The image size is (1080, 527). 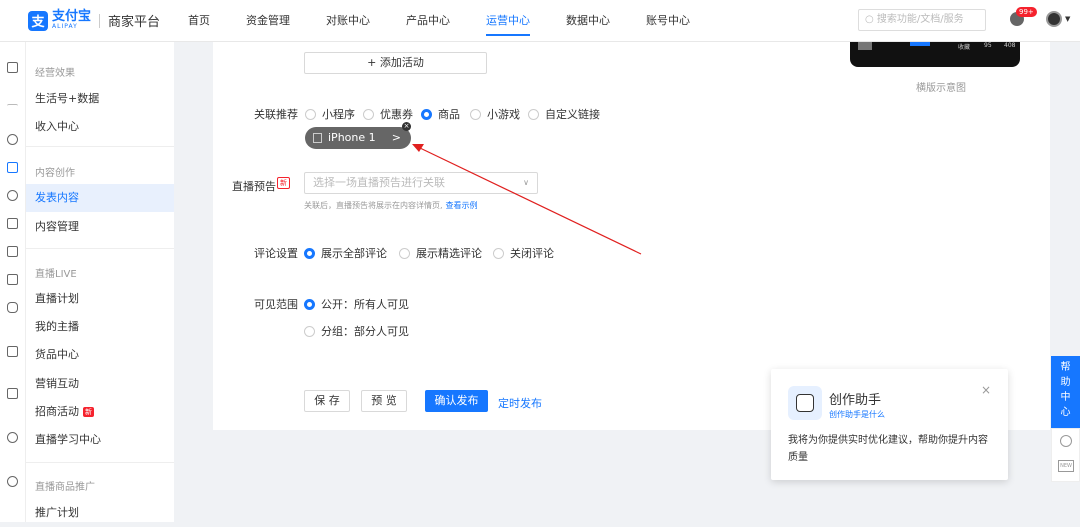 What do you see at coordinates (889, 424) in the screenshot?
I see `assistant-popup: 创作助手 创作助手是什么 × 我将为你提供实时优化建议，帮助你提升内容质量` at bounding box center [889, 424].